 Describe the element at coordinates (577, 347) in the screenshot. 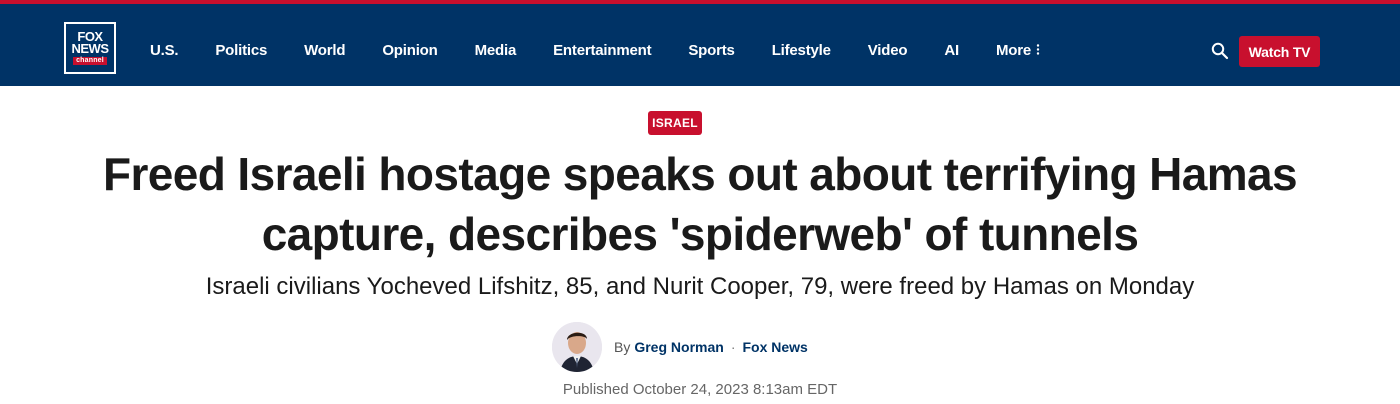

I see `avatar` at that location.